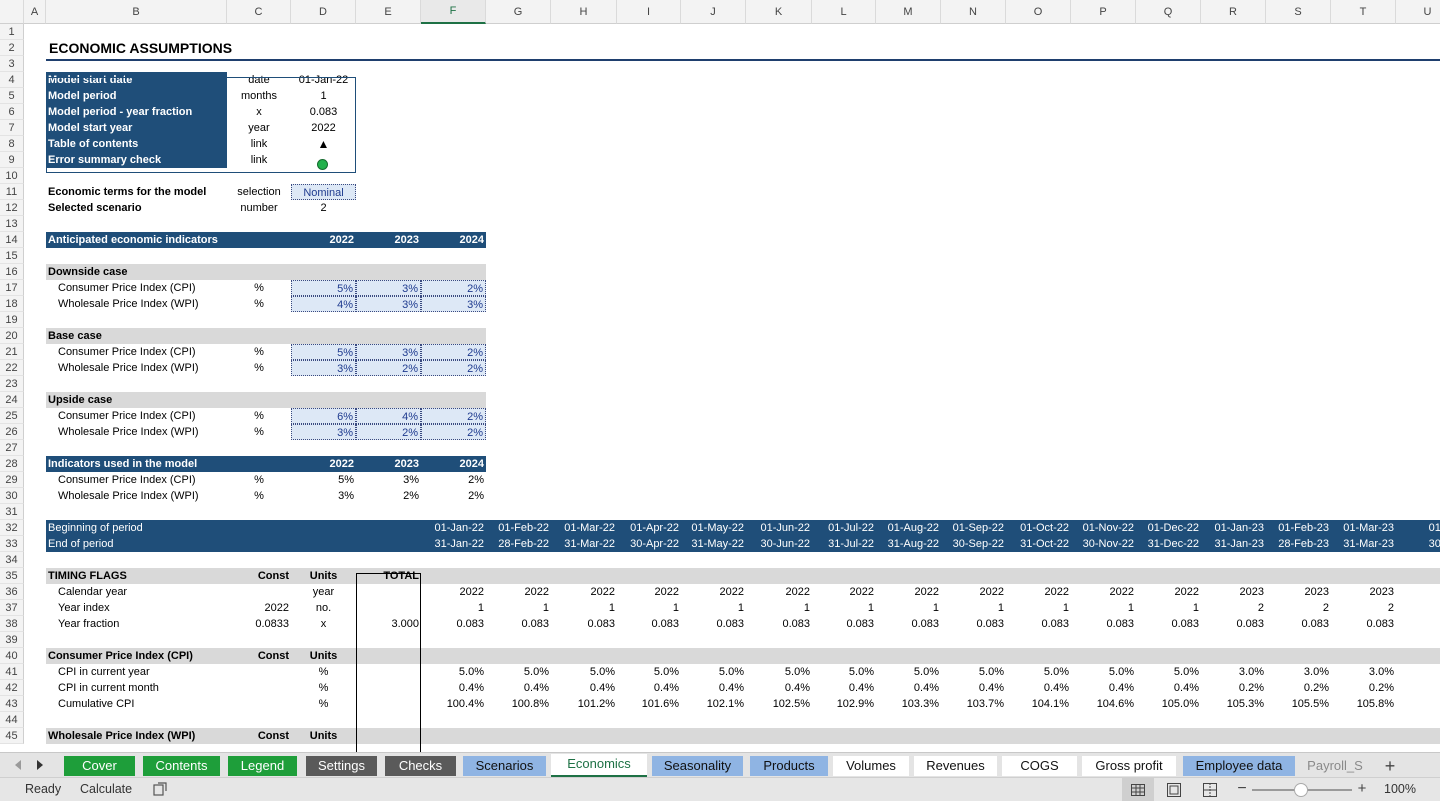 This screenshot has width=1440, height=801. I want to click on tab-scenarios: Scenarios, so click(504, 766).